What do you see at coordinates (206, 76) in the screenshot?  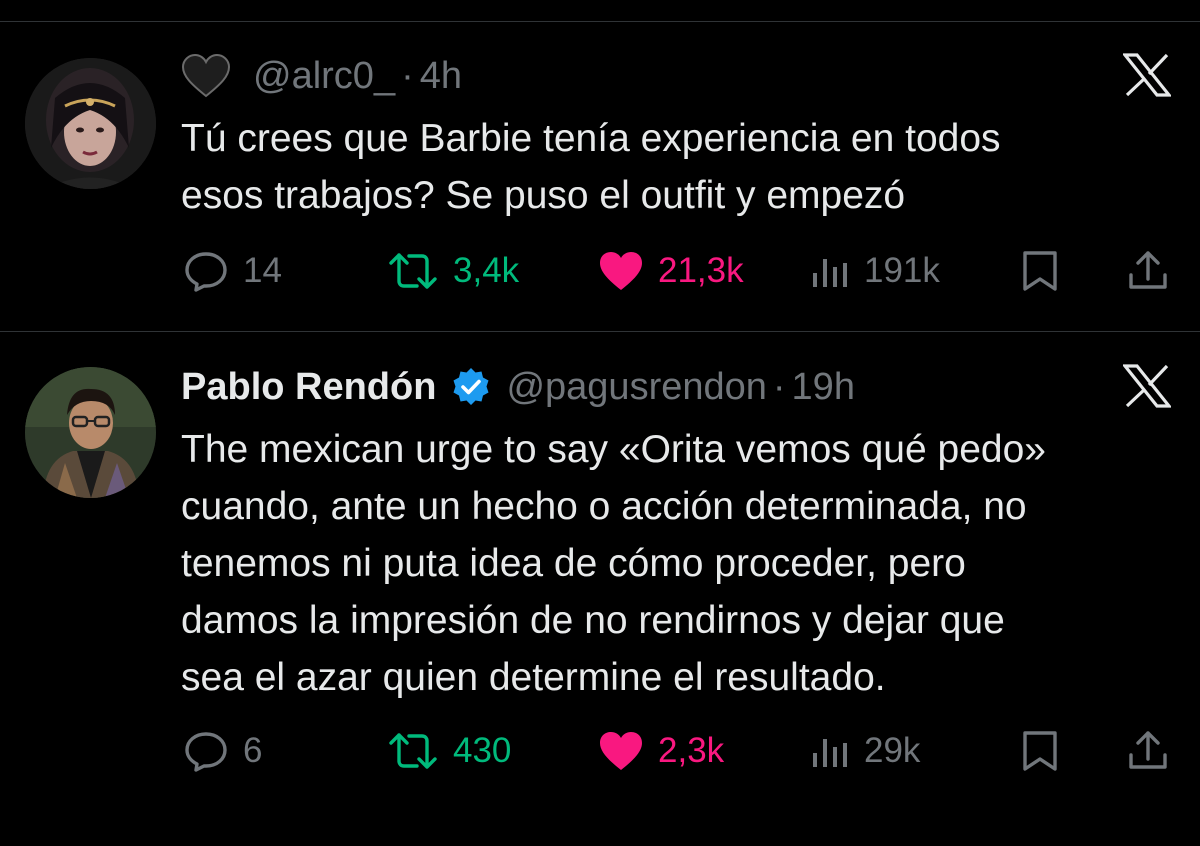 I see `black-heart-icon` at bounding box center [206, 76].